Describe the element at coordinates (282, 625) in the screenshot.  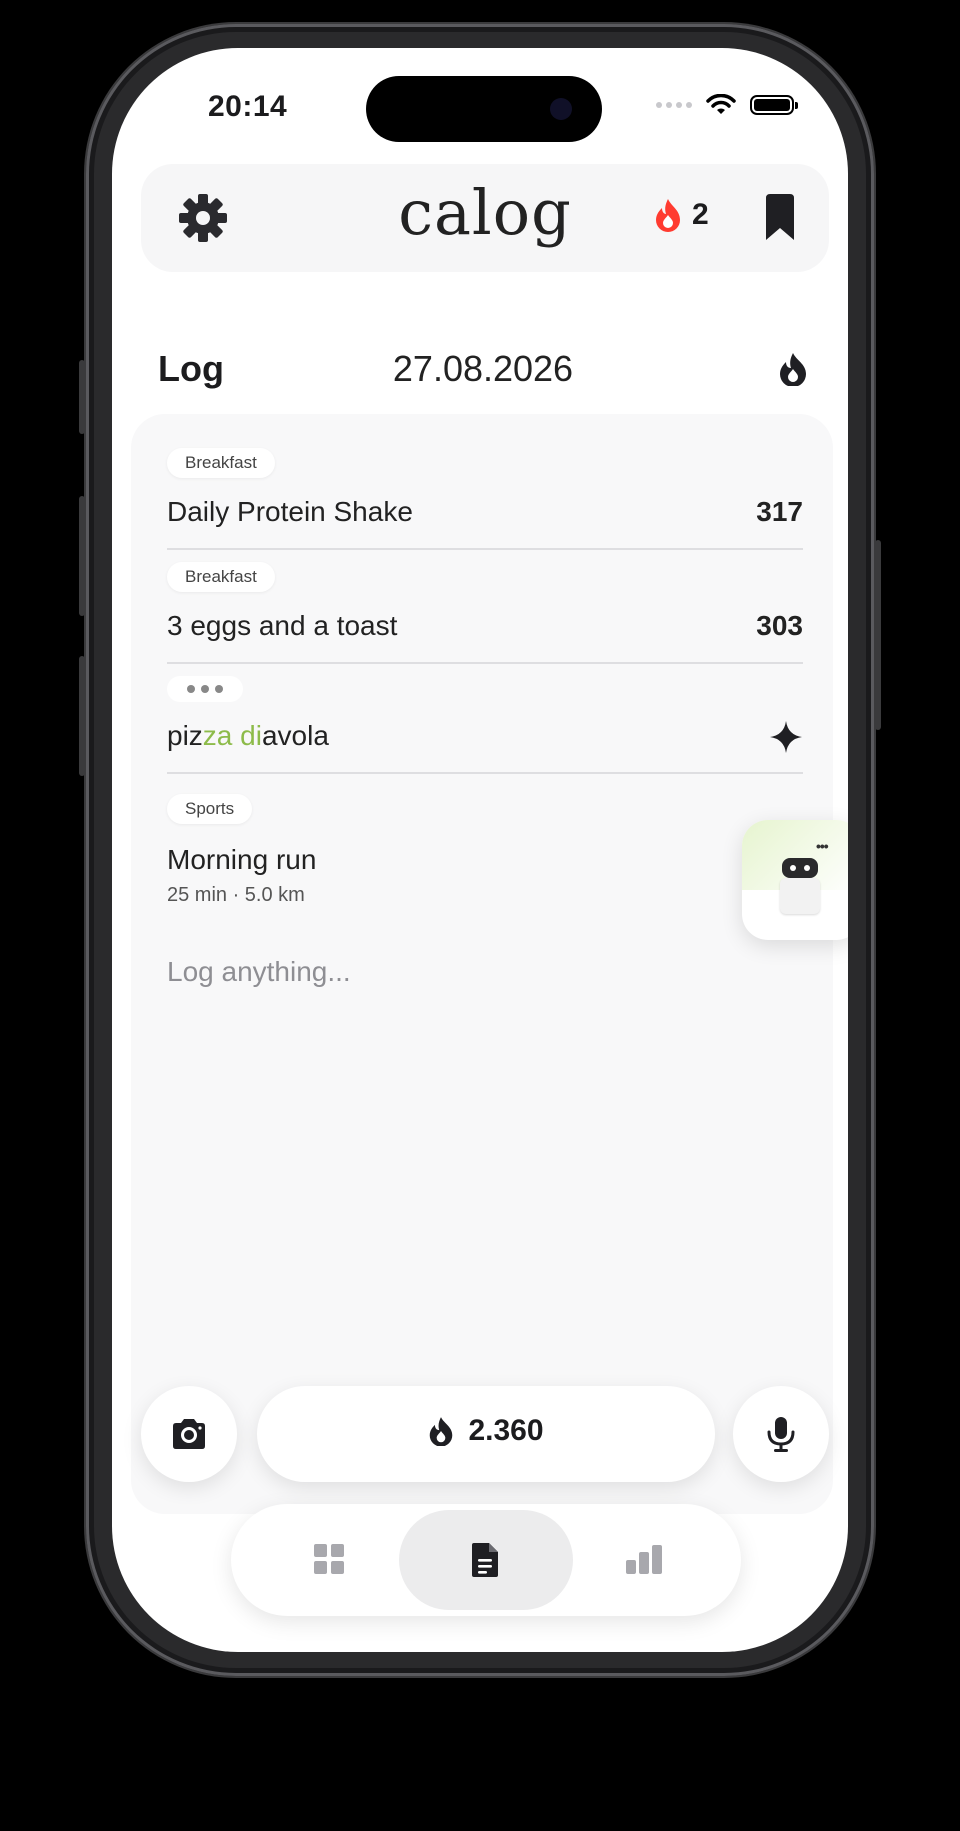
I see `entry-name: 3 eggs and a toast` at that location.